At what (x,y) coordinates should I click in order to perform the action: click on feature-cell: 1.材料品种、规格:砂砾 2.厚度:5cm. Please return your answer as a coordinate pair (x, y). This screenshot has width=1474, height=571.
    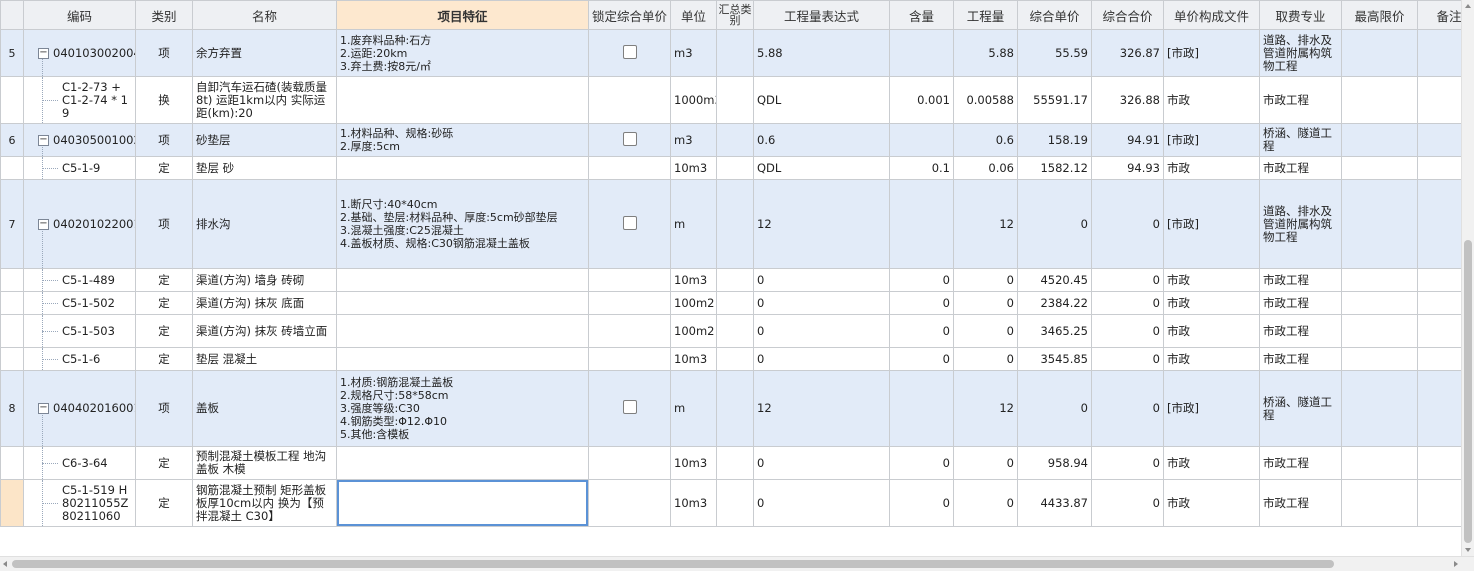
    Looking at the image, I should click on (462, 140).